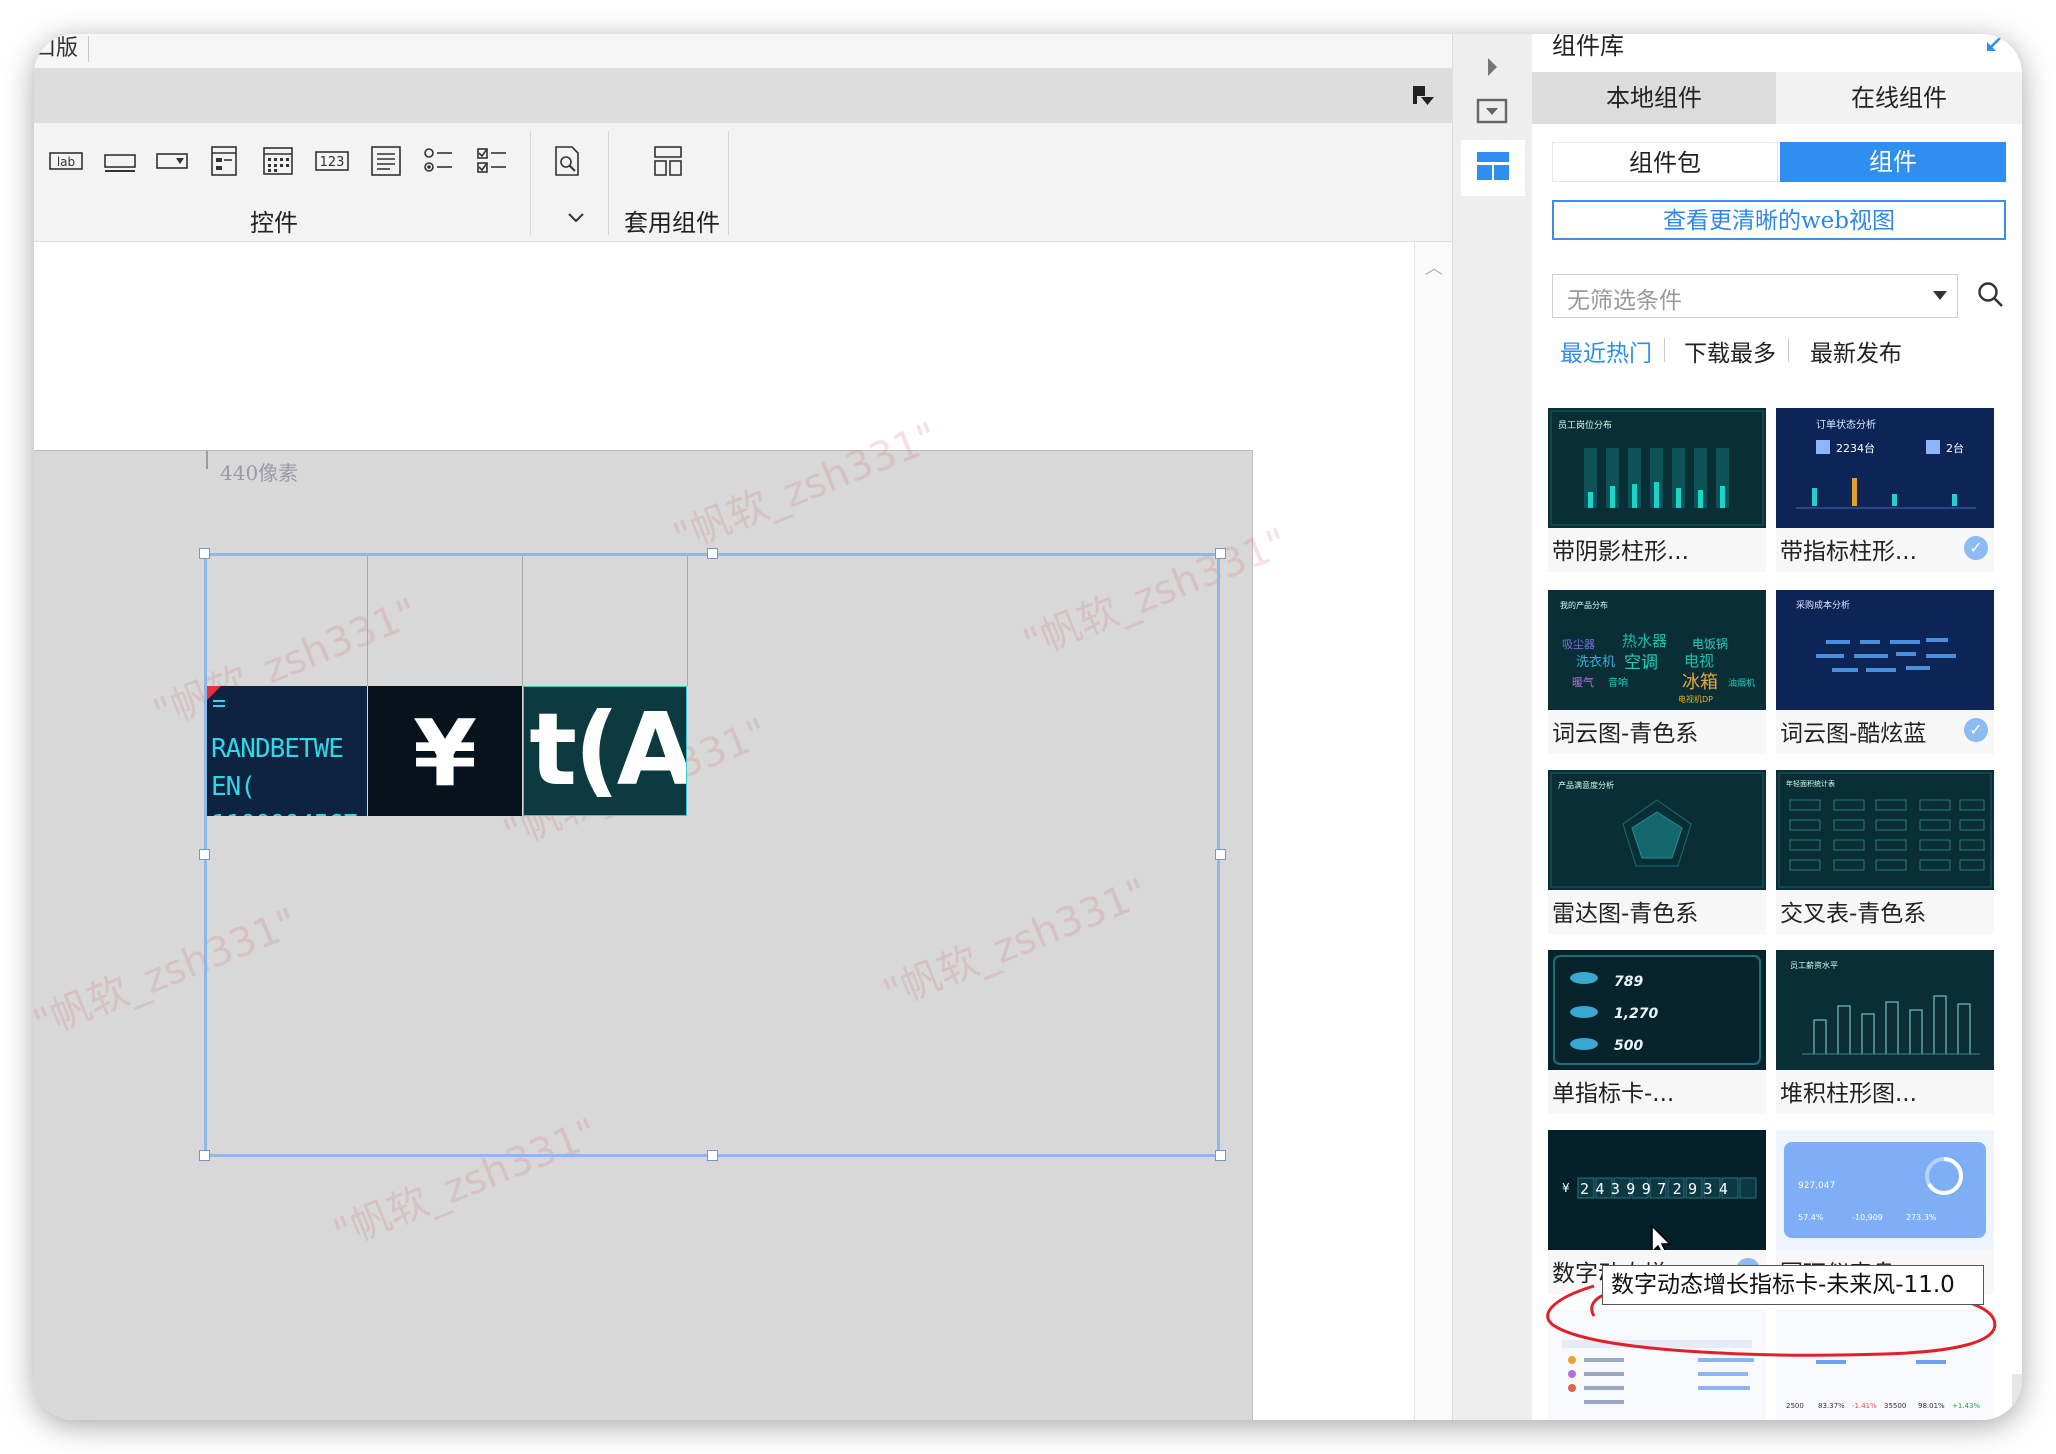 The width and height of the screenshot is (2056, 1454). Describe the element at coordinates (1583, 682) in the screenshot. I see `svg-text: 暖气` at that location.